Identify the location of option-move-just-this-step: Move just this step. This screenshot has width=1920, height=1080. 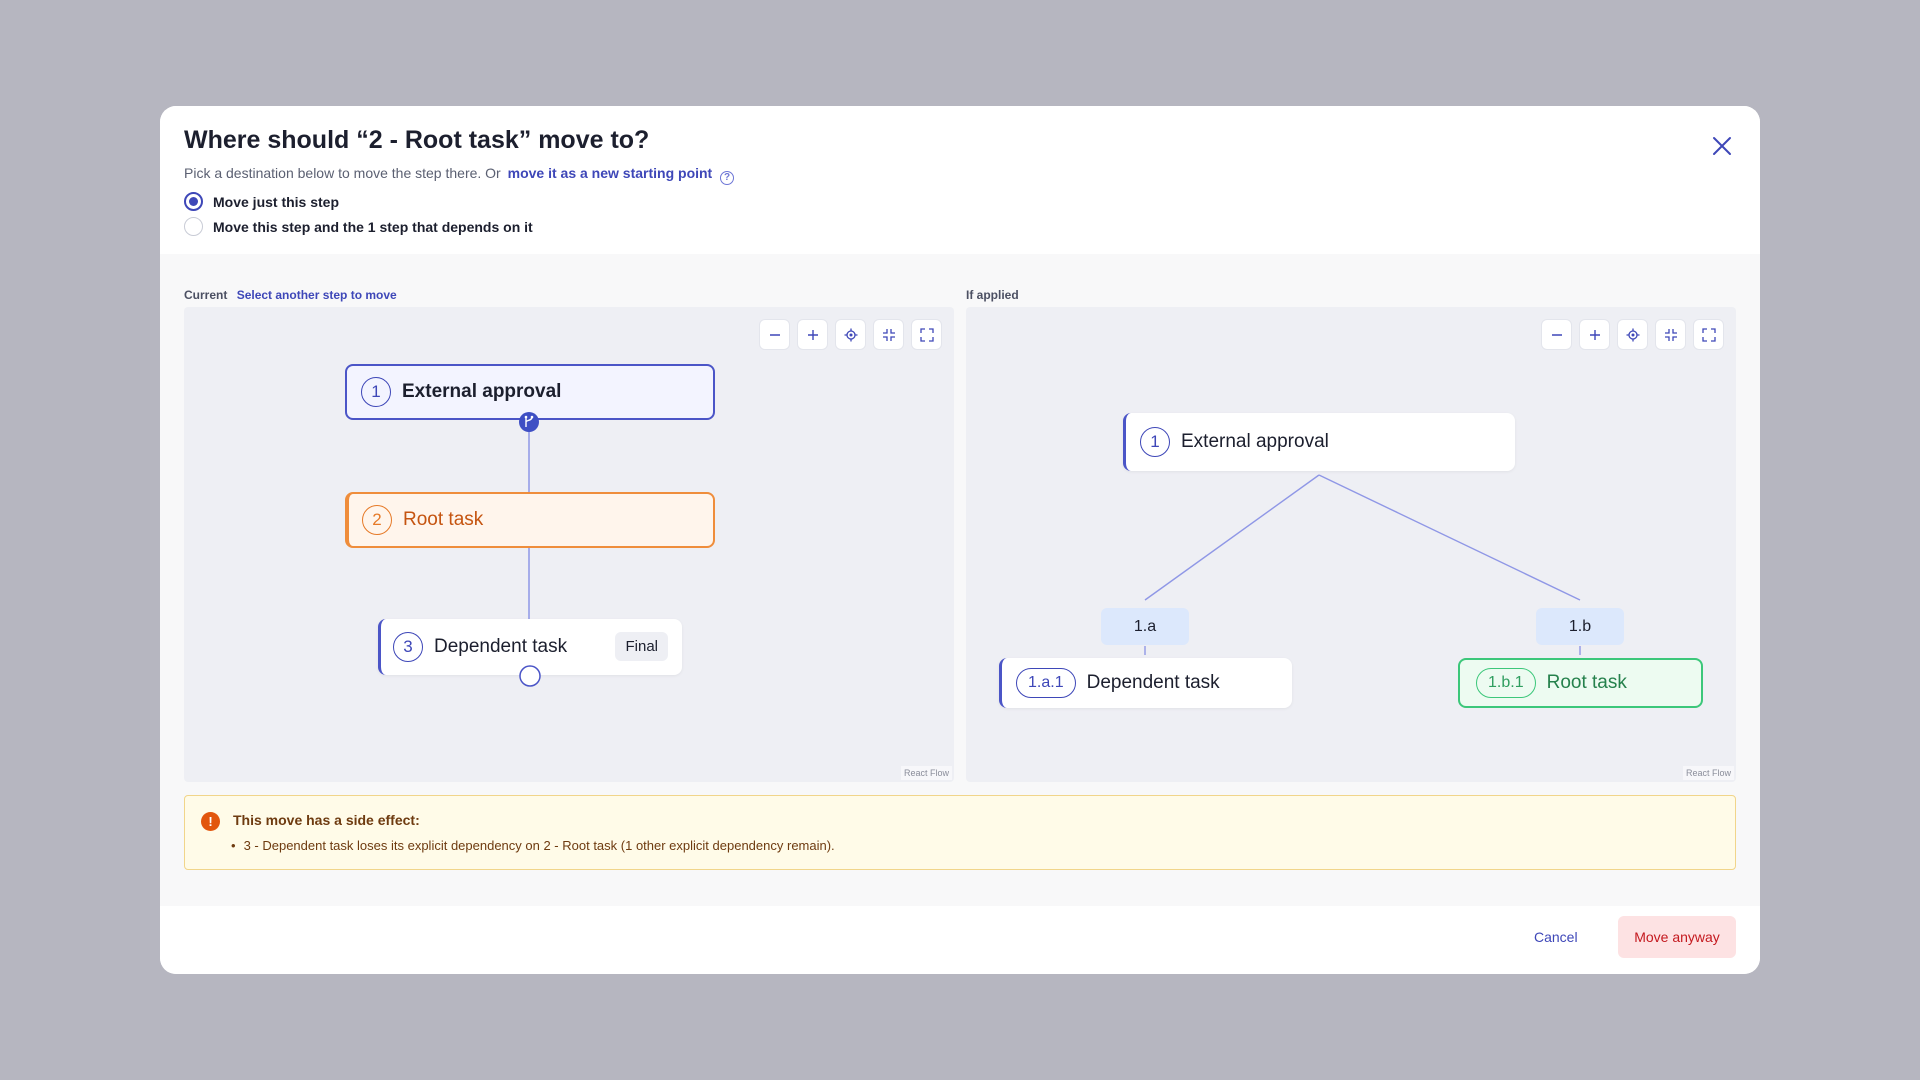
(261, 201).